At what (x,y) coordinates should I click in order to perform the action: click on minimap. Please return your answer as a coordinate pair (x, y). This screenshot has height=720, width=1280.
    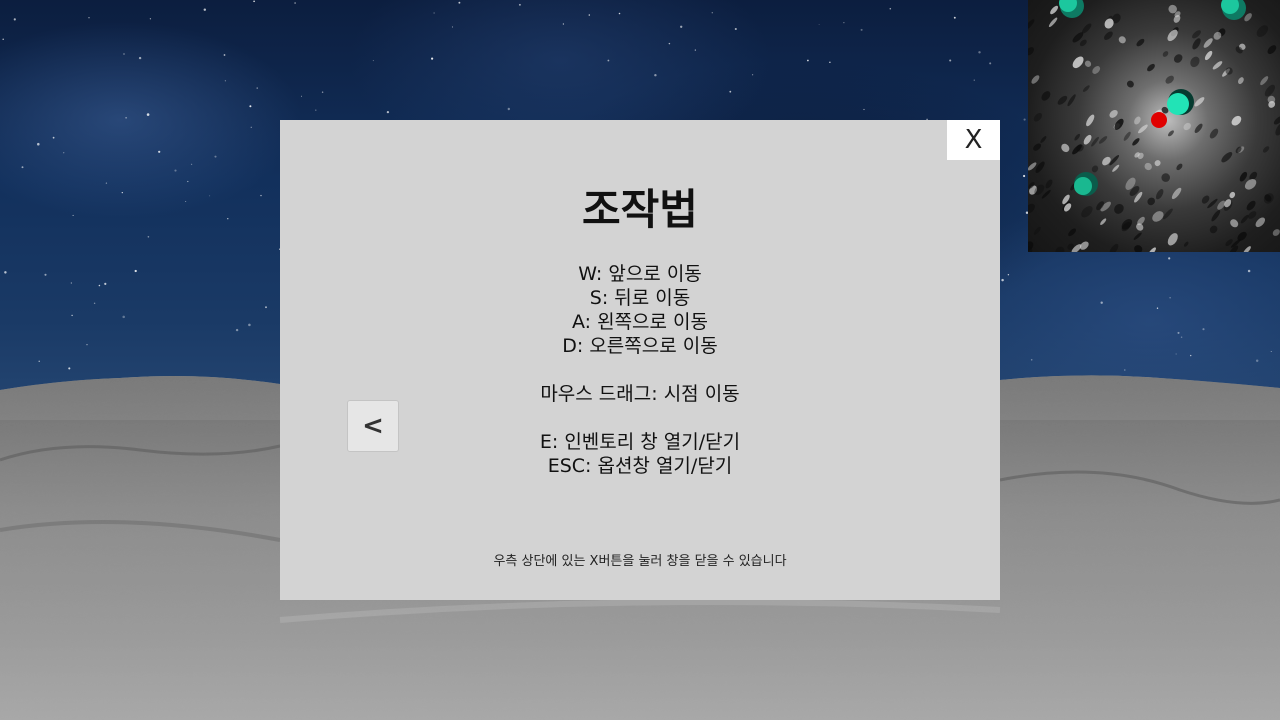
    Looking at the image, I should click on (1154, 126).